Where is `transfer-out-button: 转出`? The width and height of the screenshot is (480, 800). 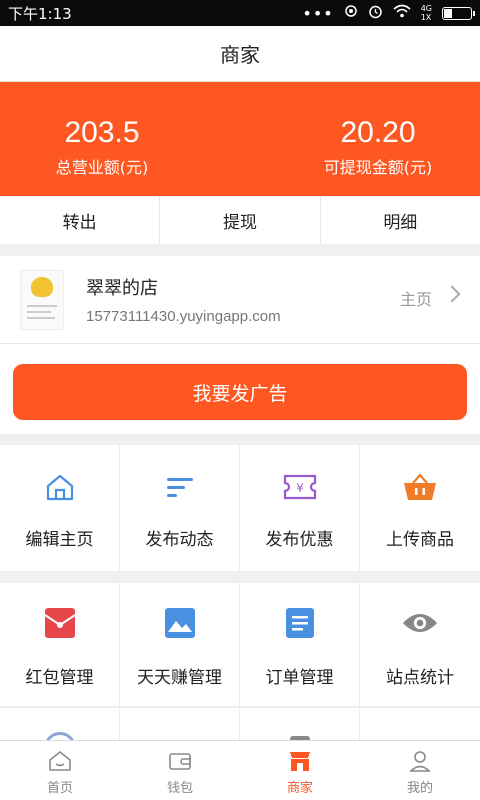
transfer-out-button: 转出 is located at coordinates (80, 220).